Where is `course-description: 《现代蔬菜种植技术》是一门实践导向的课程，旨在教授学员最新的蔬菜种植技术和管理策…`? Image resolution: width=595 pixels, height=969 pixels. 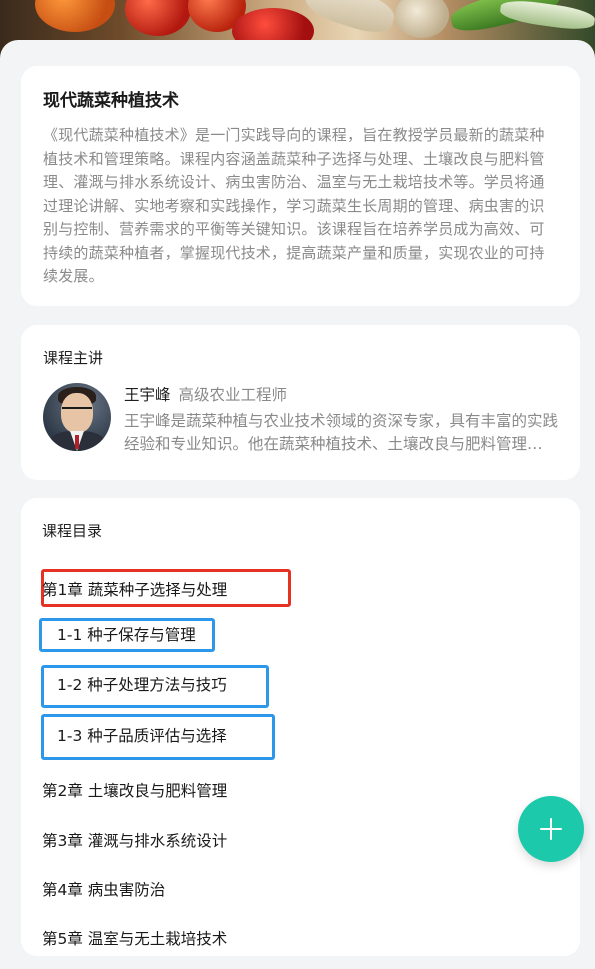
course-description: 《现代蔬菜种植技术》是一门实践导向的课程，旨在教授学员最新的蔬菜种植技术和管理策… is located at coordinates (294, 205).